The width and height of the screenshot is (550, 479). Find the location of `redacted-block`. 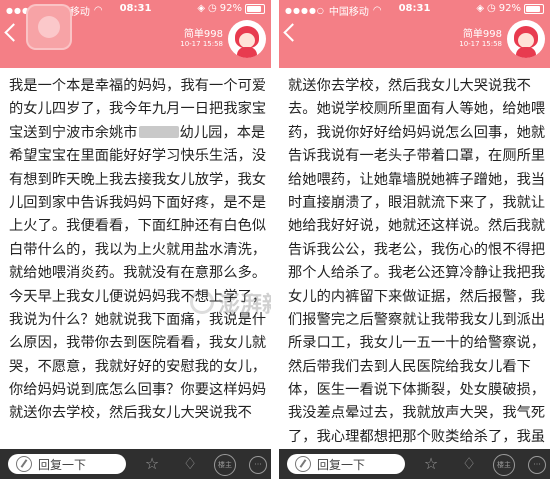

redacted-block is located at coordinates (158, 131).